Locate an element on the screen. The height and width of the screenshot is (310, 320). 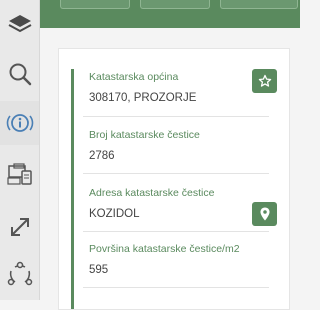
field-label: Adresa katastarske čestice is located at coordinates (152, 193).